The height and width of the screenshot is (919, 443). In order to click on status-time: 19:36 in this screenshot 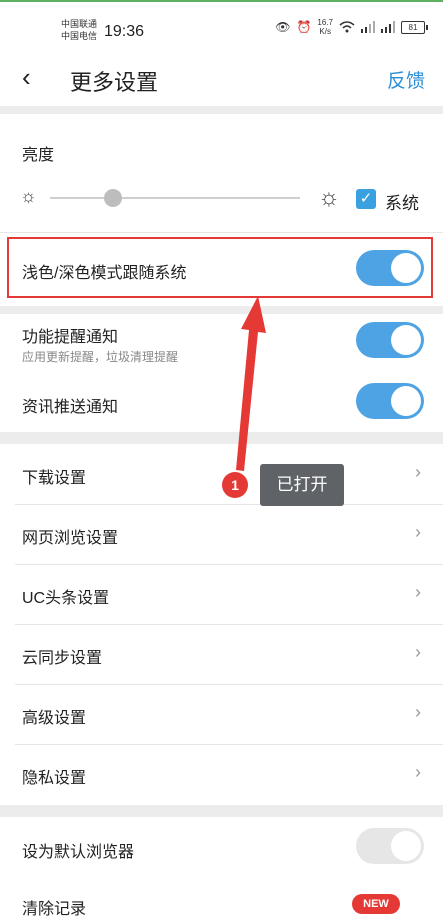, I will do `click(124, 31)`.